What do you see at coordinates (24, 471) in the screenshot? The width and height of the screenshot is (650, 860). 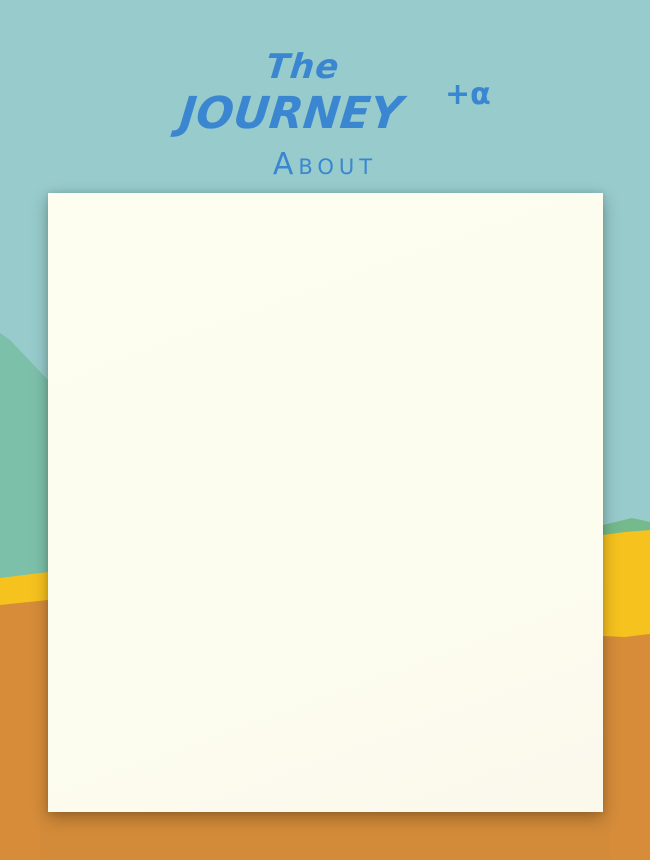 I see `left-hill` at bounding box center [24, 471].